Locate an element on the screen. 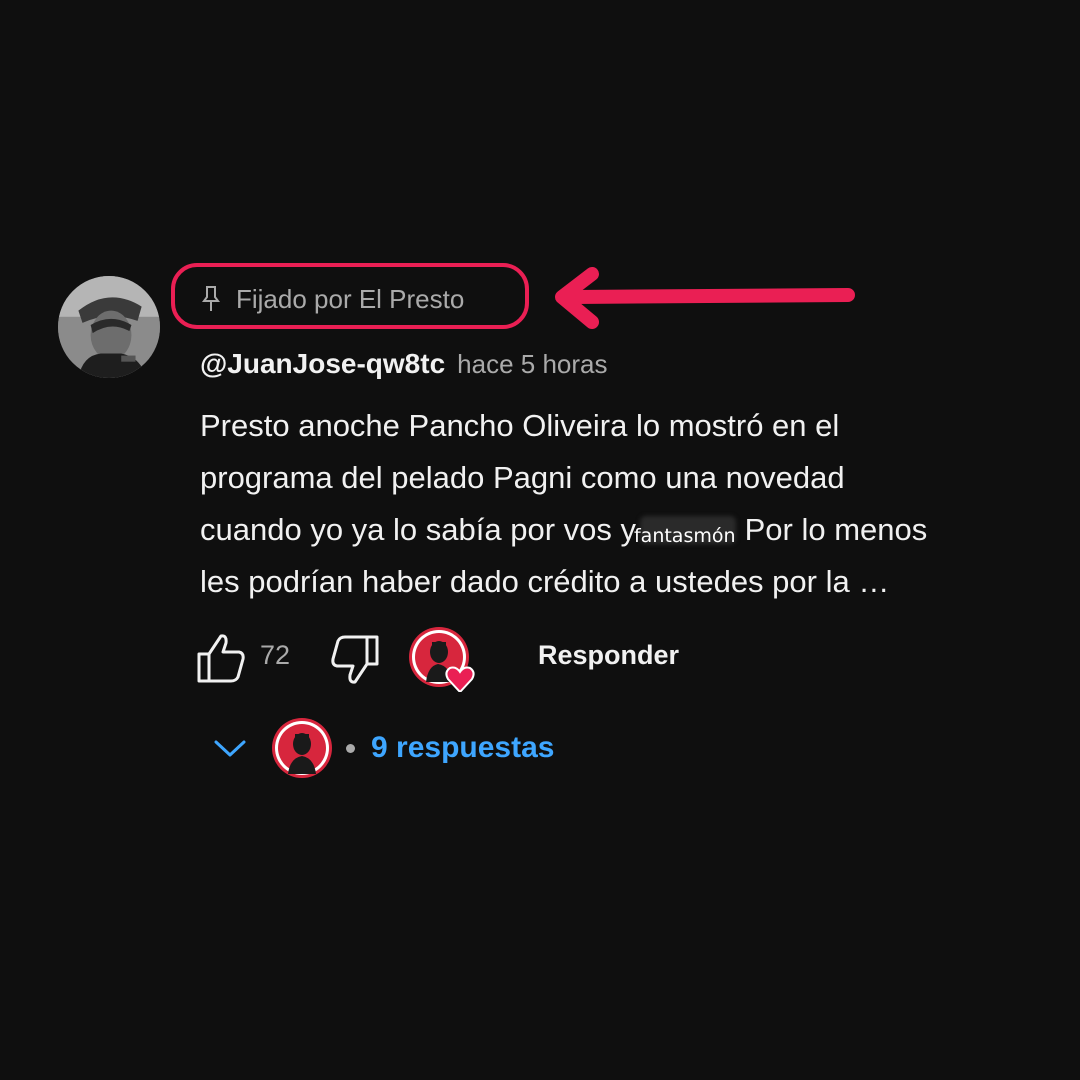  replies-toggle: 9 respuestas is located at coordinates (383, 748).